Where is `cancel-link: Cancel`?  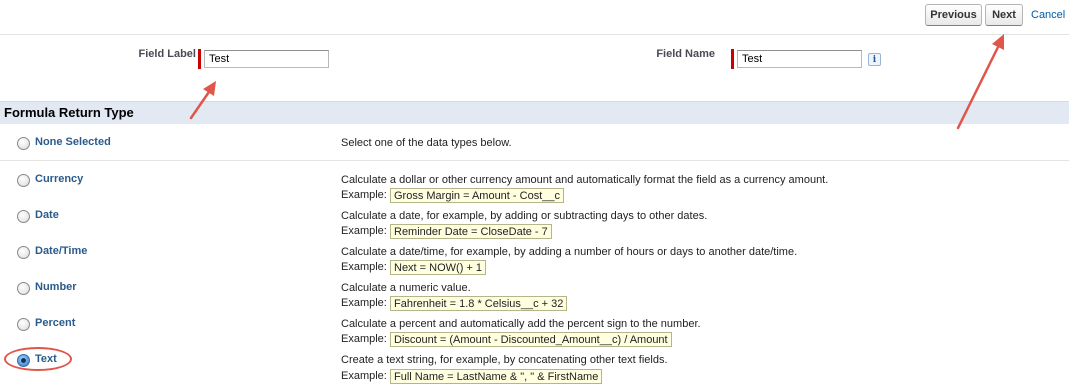
cancel-link: Cancel is located at coordinates (1048, 15).